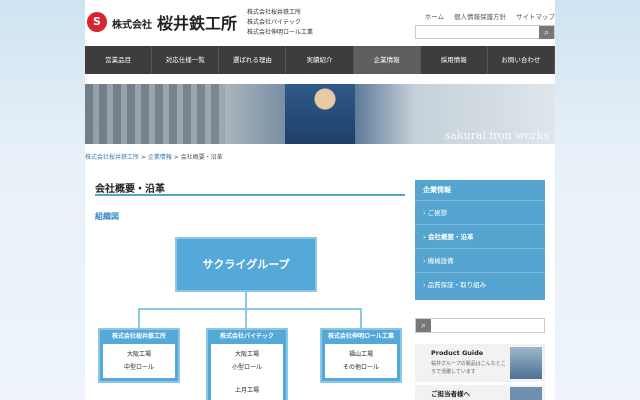 Image resolution: width=640 pixels, height=400 pixels. What do you see at coordinates (457, 353) in the screenshot?
I see `guide-title: Product Guide` at bounding box center [457, 353].